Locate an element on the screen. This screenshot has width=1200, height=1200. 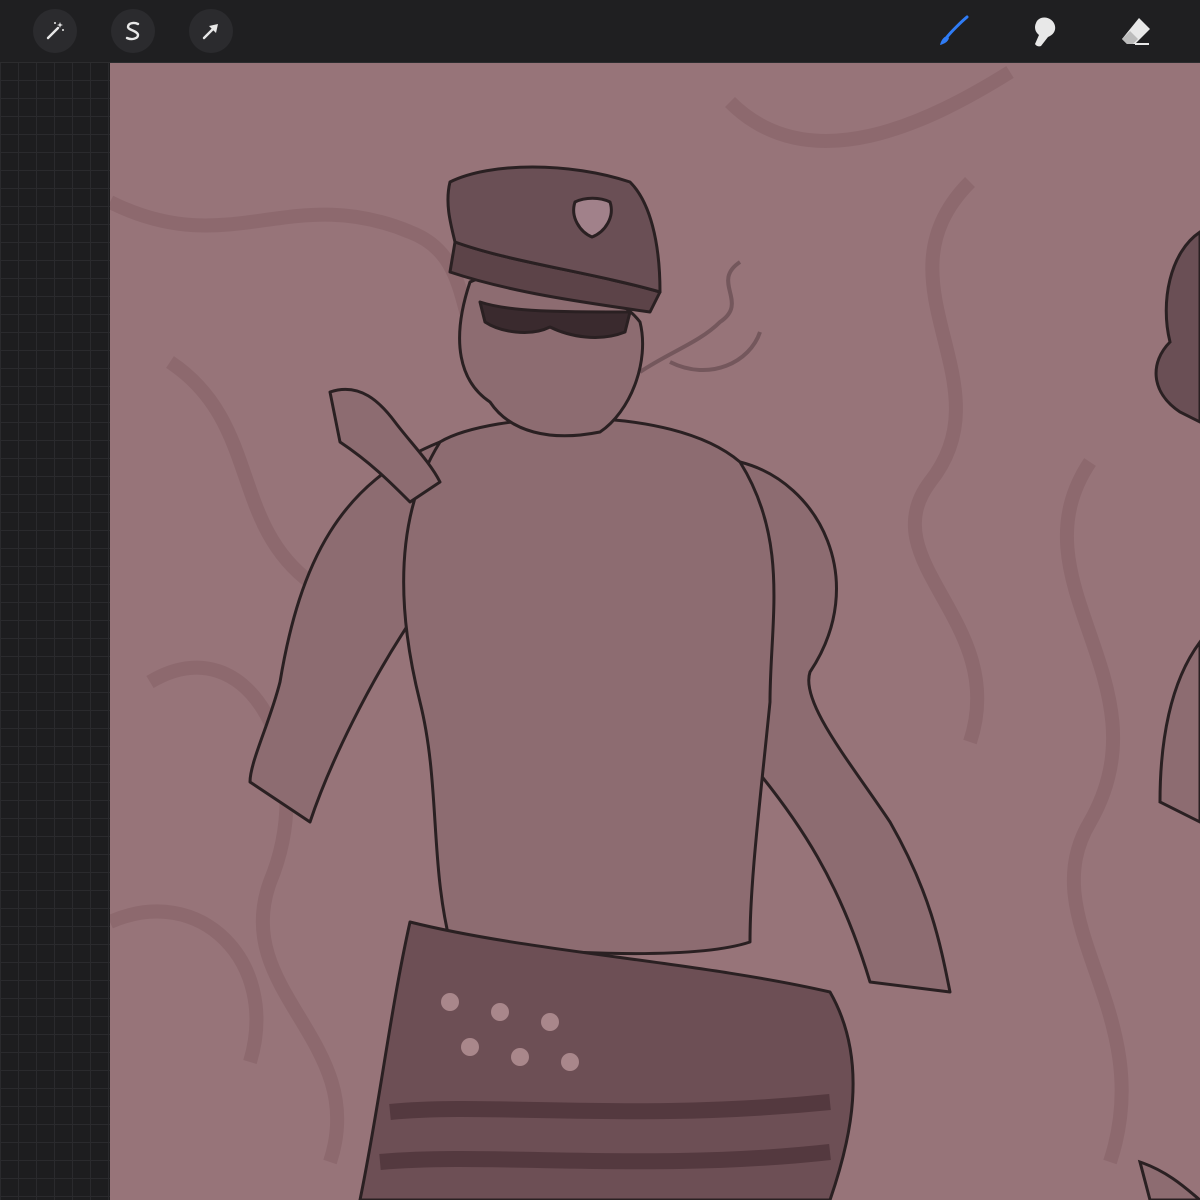
selection-button is located at coordinates (133, 31).